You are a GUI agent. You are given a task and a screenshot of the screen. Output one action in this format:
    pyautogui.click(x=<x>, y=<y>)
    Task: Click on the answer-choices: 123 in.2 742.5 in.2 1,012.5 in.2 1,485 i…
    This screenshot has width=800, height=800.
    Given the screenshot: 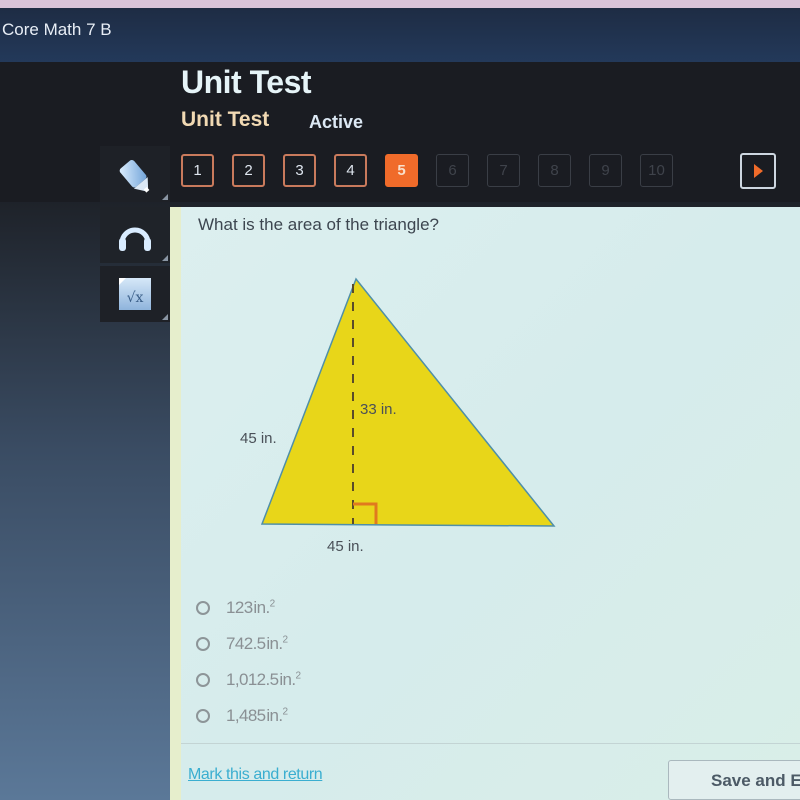 What is the action you would take?
    pyautogui.click(x=249, y=662)
    